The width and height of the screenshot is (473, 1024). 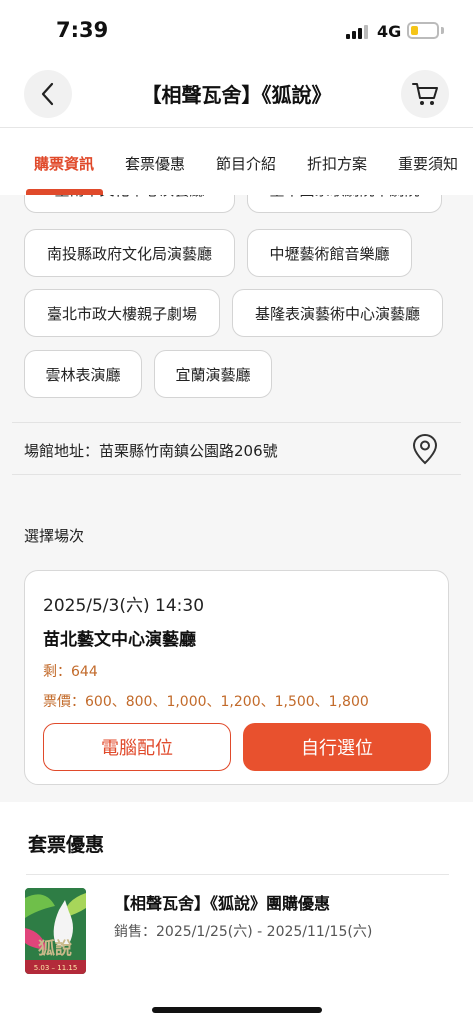 What do you see at coordinates (428, 163) in the screenshot?
I see `tab-important-notes: 重要須知` at bounding box center [428, 163].